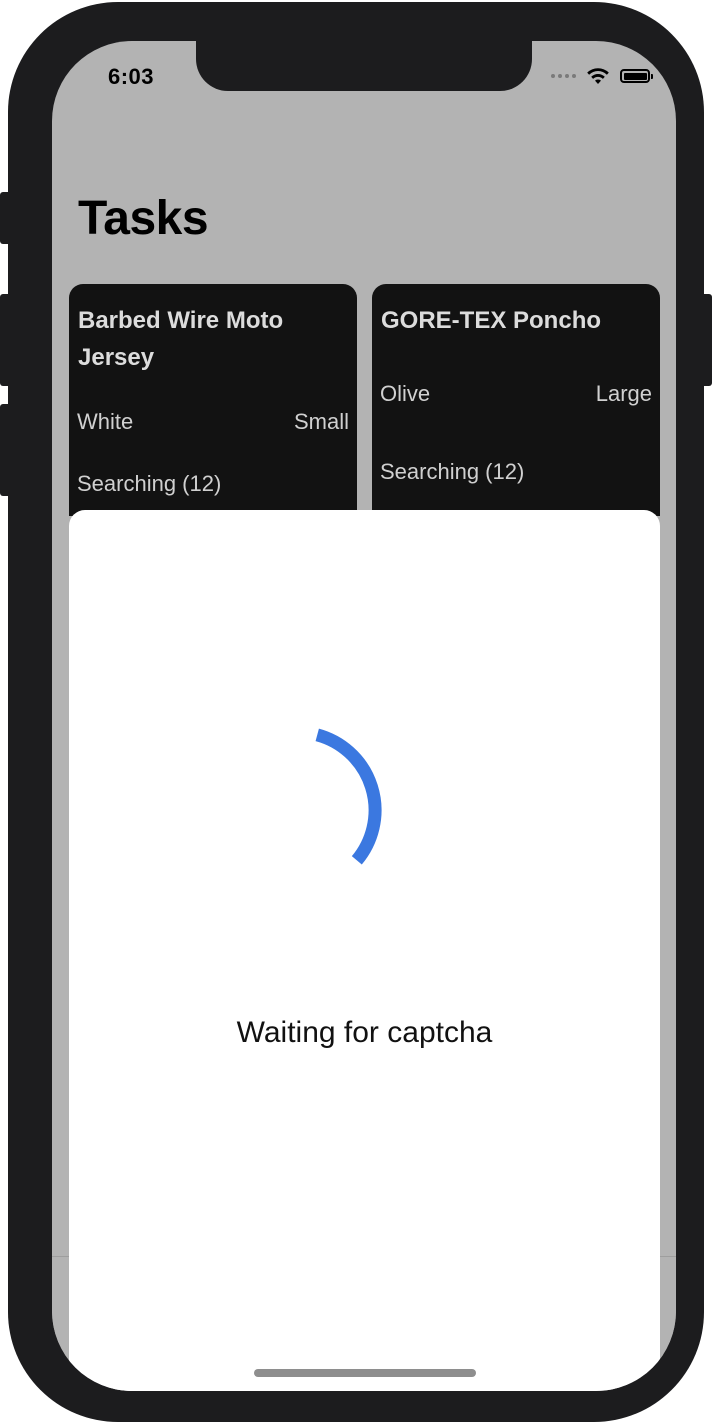  What do you see at coordinates (636, 76) in the screenshot?
I see `battery-icon` at bounding box center [636, 76].